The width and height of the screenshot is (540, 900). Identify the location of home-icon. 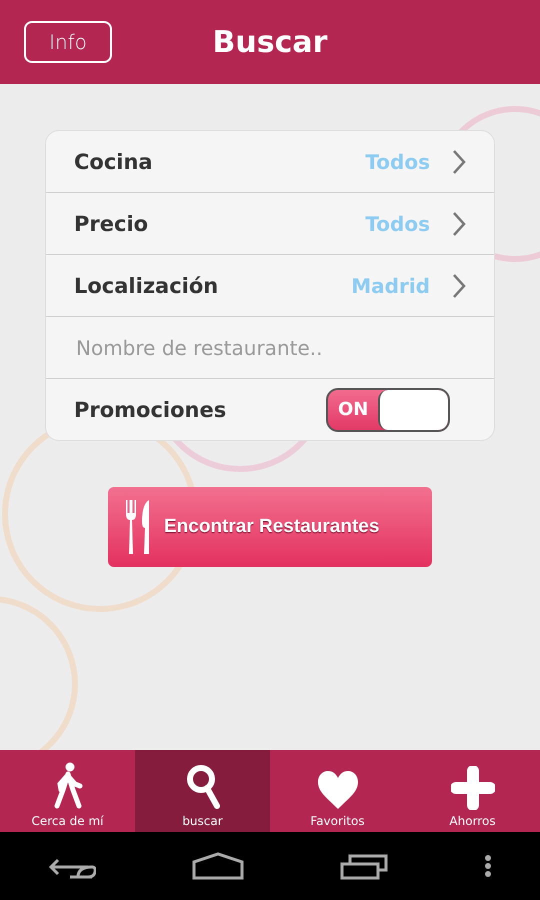
(218, 866).